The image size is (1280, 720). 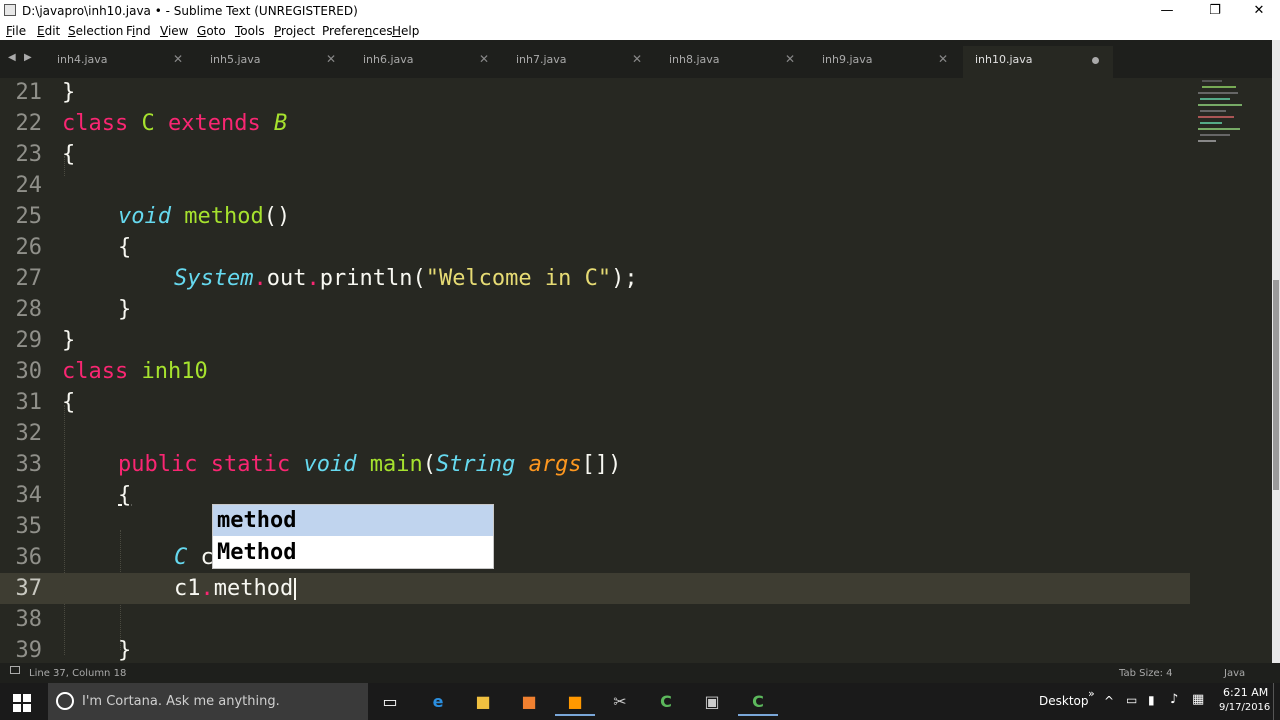 I want to click on code-line: 24, so click(x=29, y=185).